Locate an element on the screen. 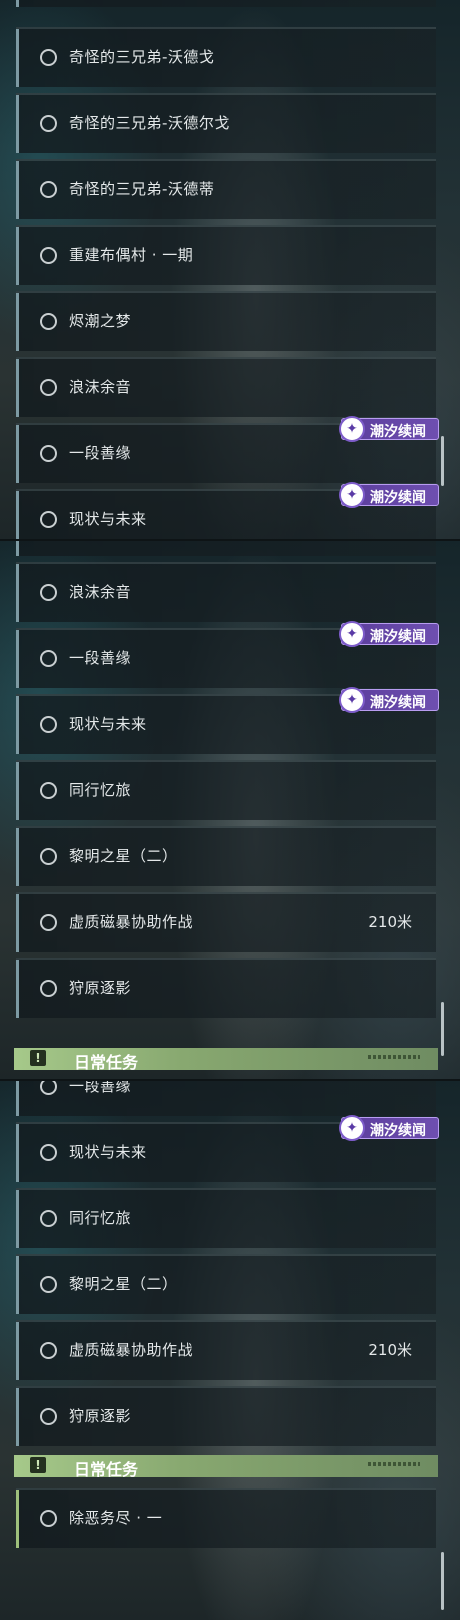  quest-title: 奇怪的三兄弟-沃德蒂 is located at coordinates (142, 189).